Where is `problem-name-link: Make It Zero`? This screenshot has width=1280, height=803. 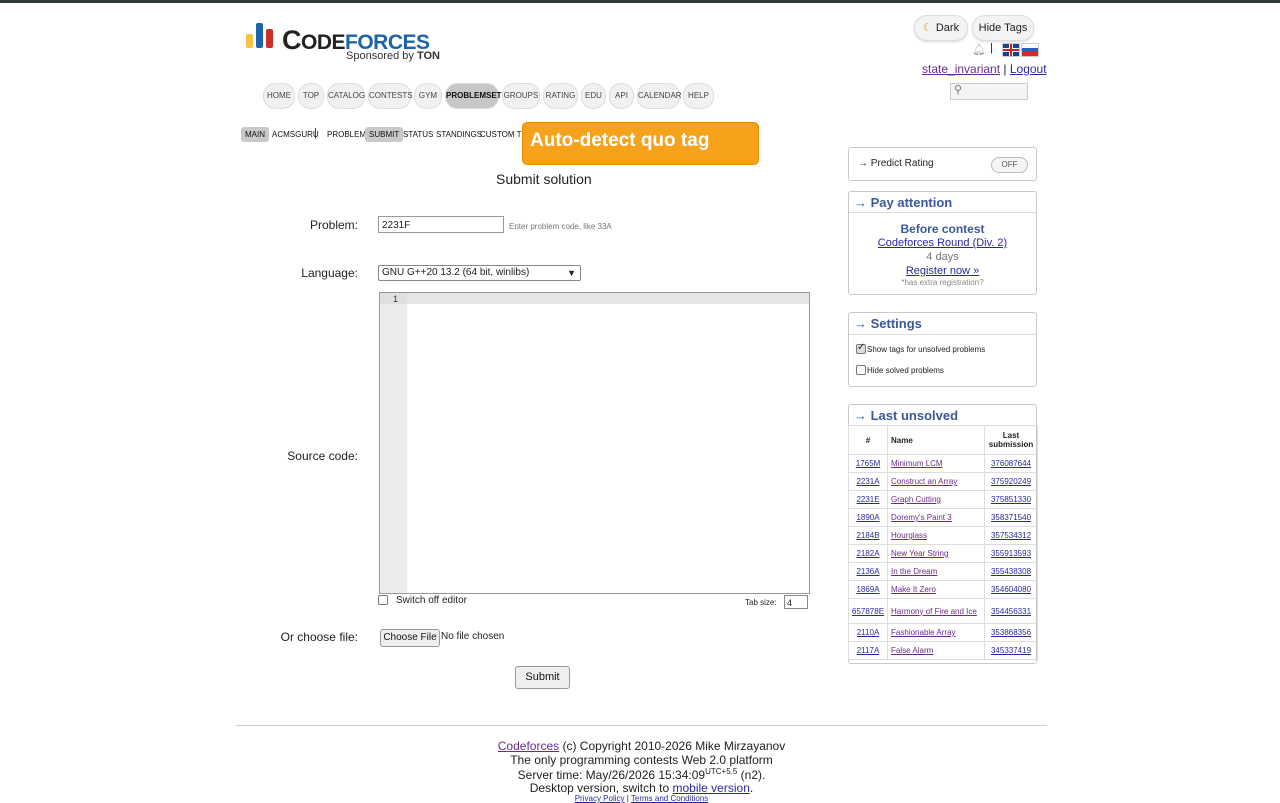
problem-name-link: Make It Zero is located at coordinates (913, 589).